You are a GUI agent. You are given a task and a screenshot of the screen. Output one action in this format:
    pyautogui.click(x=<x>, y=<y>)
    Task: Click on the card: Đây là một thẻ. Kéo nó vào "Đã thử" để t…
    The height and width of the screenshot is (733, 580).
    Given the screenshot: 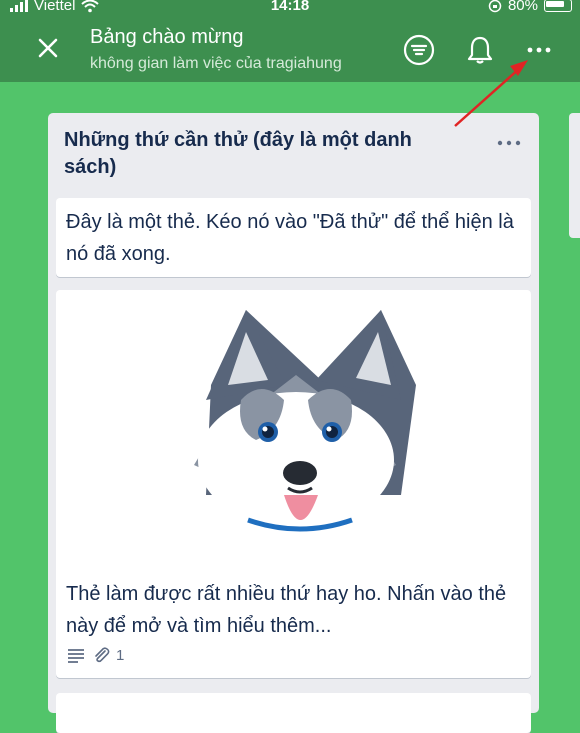 What is the action you would take?
    pyautogui.click(x=293, y=237)
    